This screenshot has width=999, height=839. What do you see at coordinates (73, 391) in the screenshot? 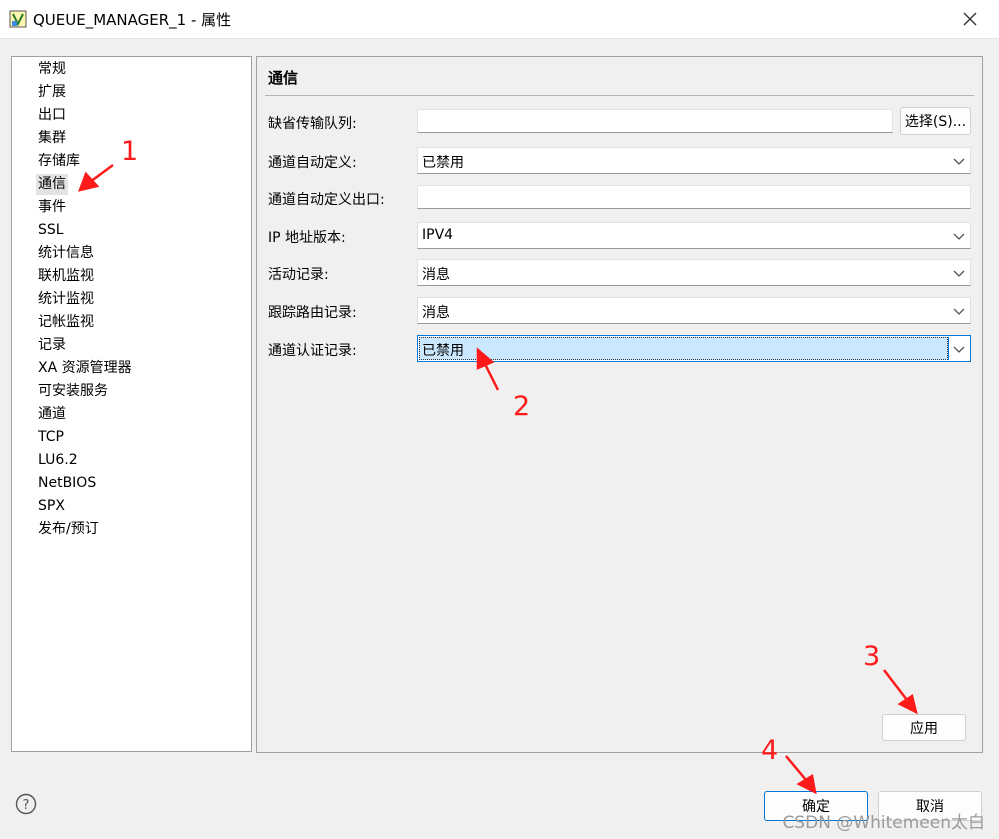
I see `tree-item-installable-services: 可安装服务` at bounding box center [73, 391].